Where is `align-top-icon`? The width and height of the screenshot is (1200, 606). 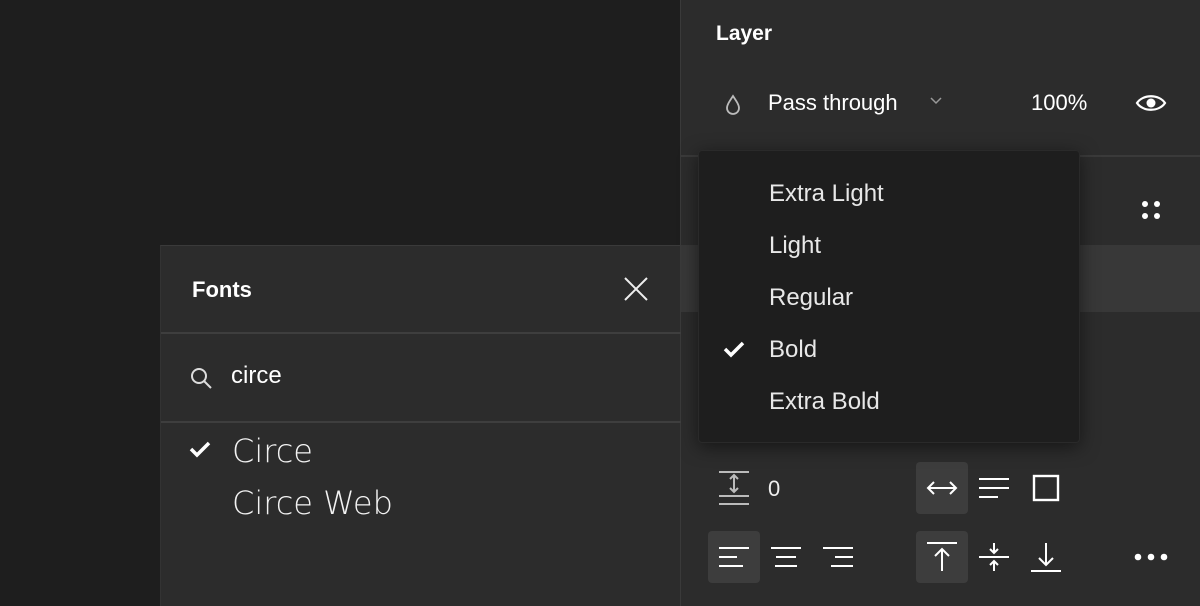
align-top-icon is located at coordinates (942, 557).